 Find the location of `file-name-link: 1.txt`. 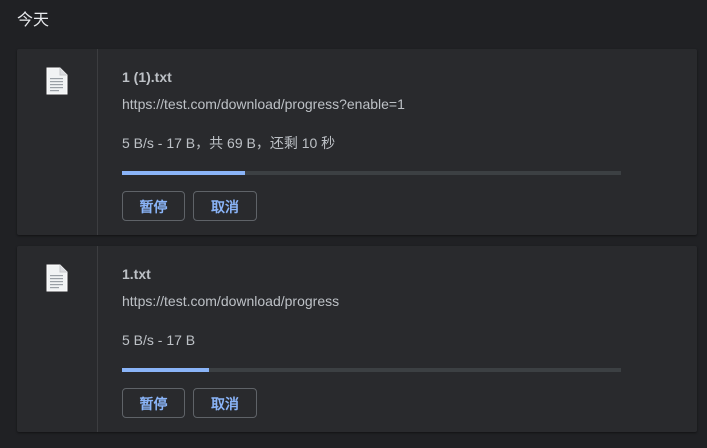

file-name-link: 1.txt is located at coordinates (136, 274).